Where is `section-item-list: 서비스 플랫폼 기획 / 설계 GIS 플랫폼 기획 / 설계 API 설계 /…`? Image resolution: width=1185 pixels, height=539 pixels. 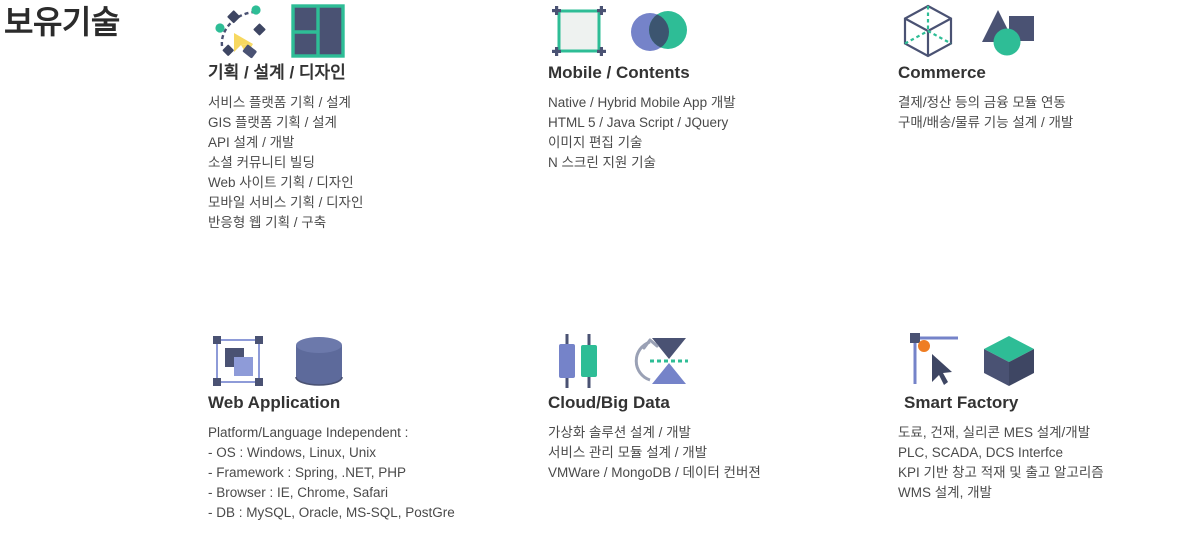
section-item-list: 서비스 플랫폼 기획 / 설계 GIS 플랫폼 기획 / 설계 API 설계 /… is located at coordinates (379, 163).